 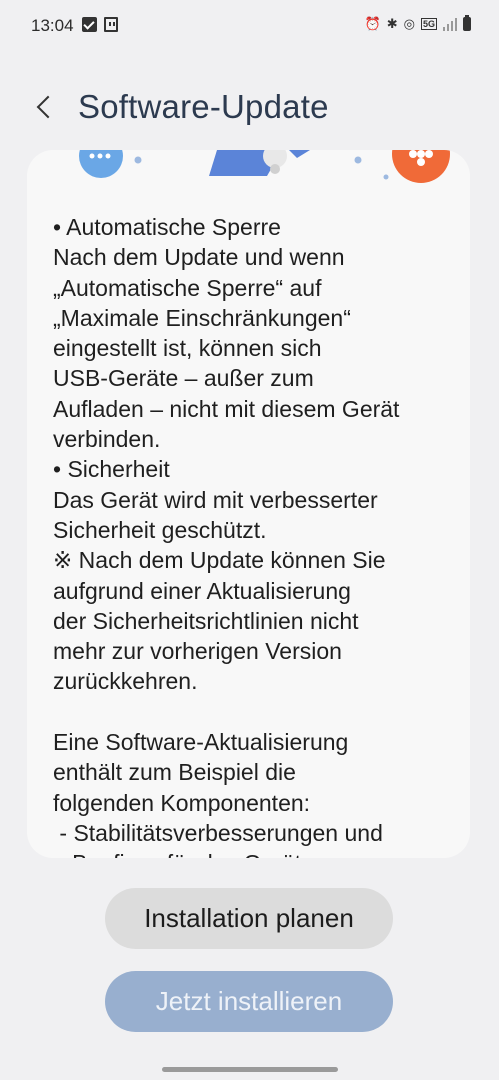 I want to click on twitch-icon, so click(x=111, y=24).